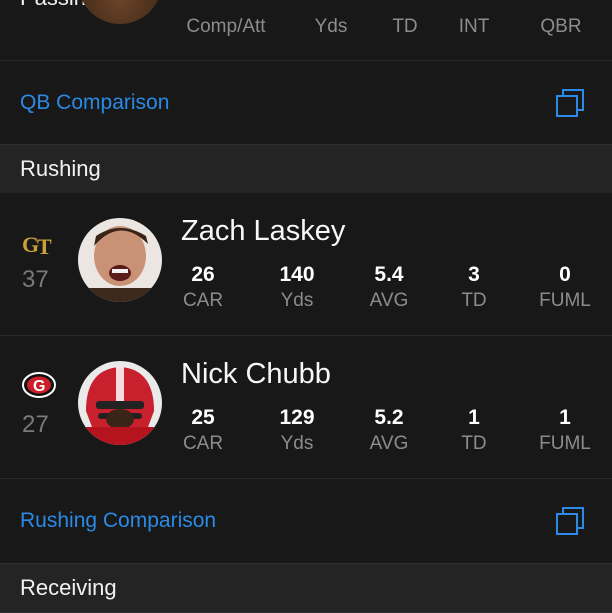  I want to click on section-header-receiving: Receiving, so click(306, 588).